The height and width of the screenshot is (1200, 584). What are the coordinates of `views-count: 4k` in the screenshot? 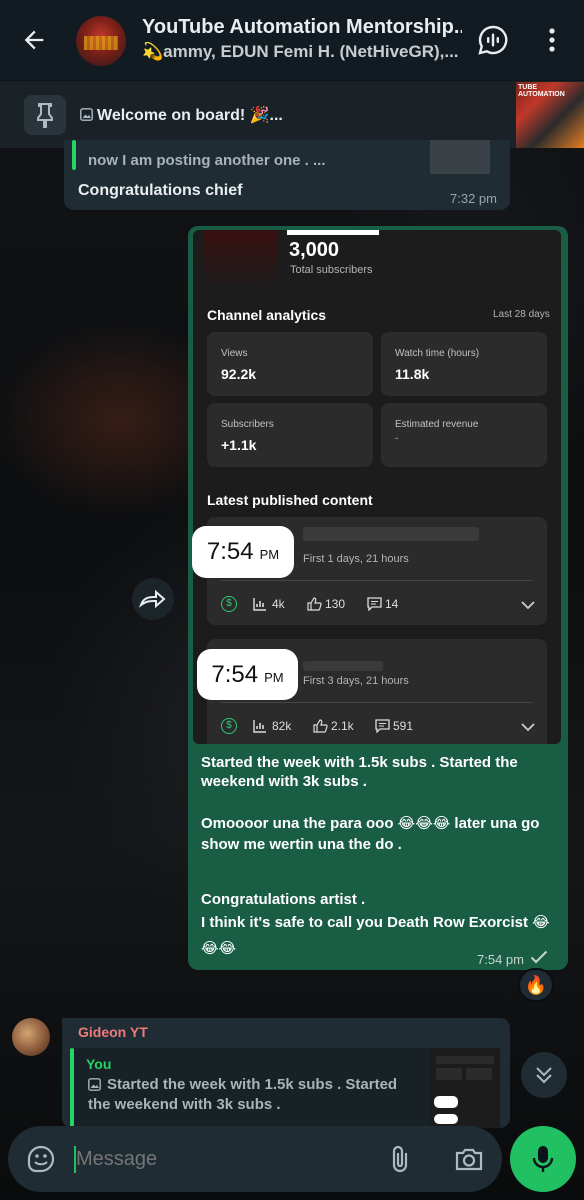 It's located at (278, 604).